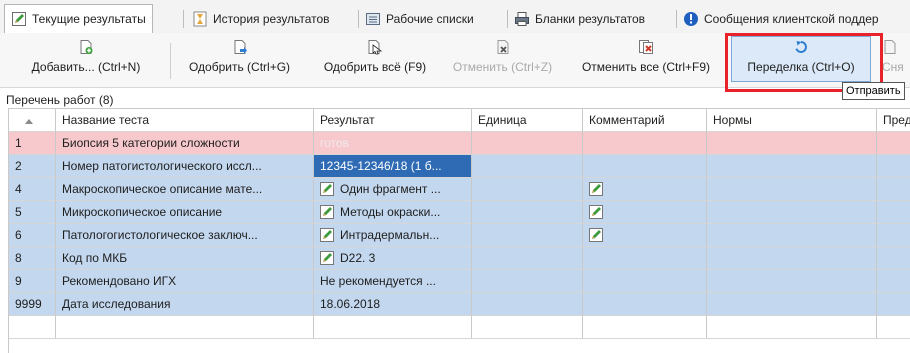  Describe the element at coordinates (502, 67) in the screenshot. I see `cancel-button-label: Отменить (Ctrl+Z)` at that location.